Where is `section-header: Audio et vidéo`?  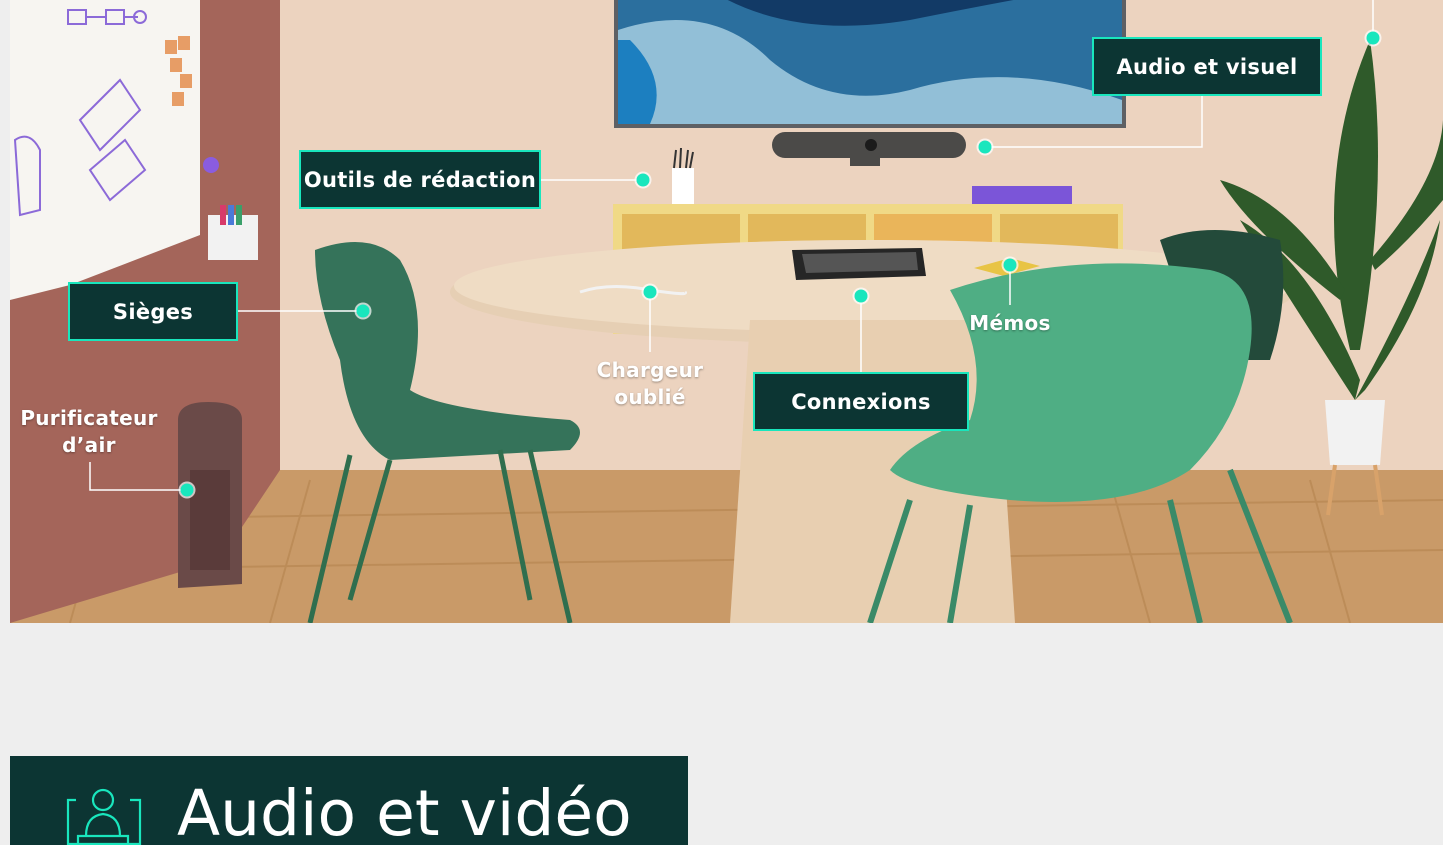 section-header: Audio et vidéo is located at coordinates (349, 800).